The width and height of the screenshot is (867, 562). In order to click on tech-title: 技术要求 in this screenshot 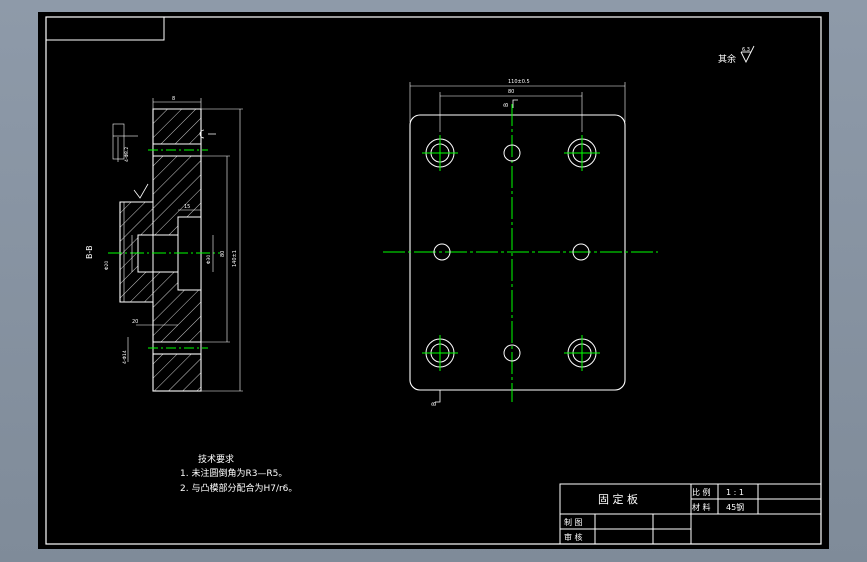, I will do `click(216, 459)`.